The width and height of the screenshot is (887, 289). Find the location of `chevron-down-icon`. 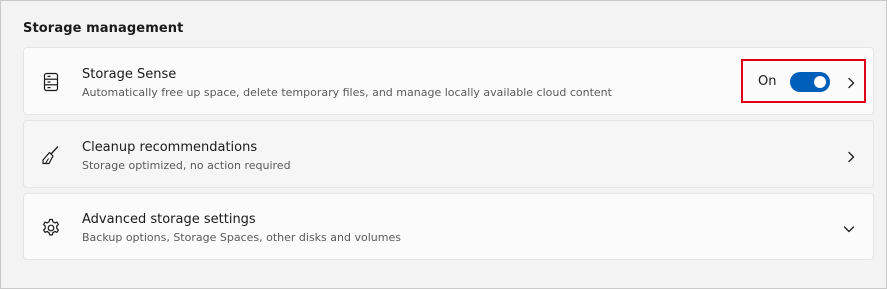

chevron-down-icon is located at coordinates (849, 228).